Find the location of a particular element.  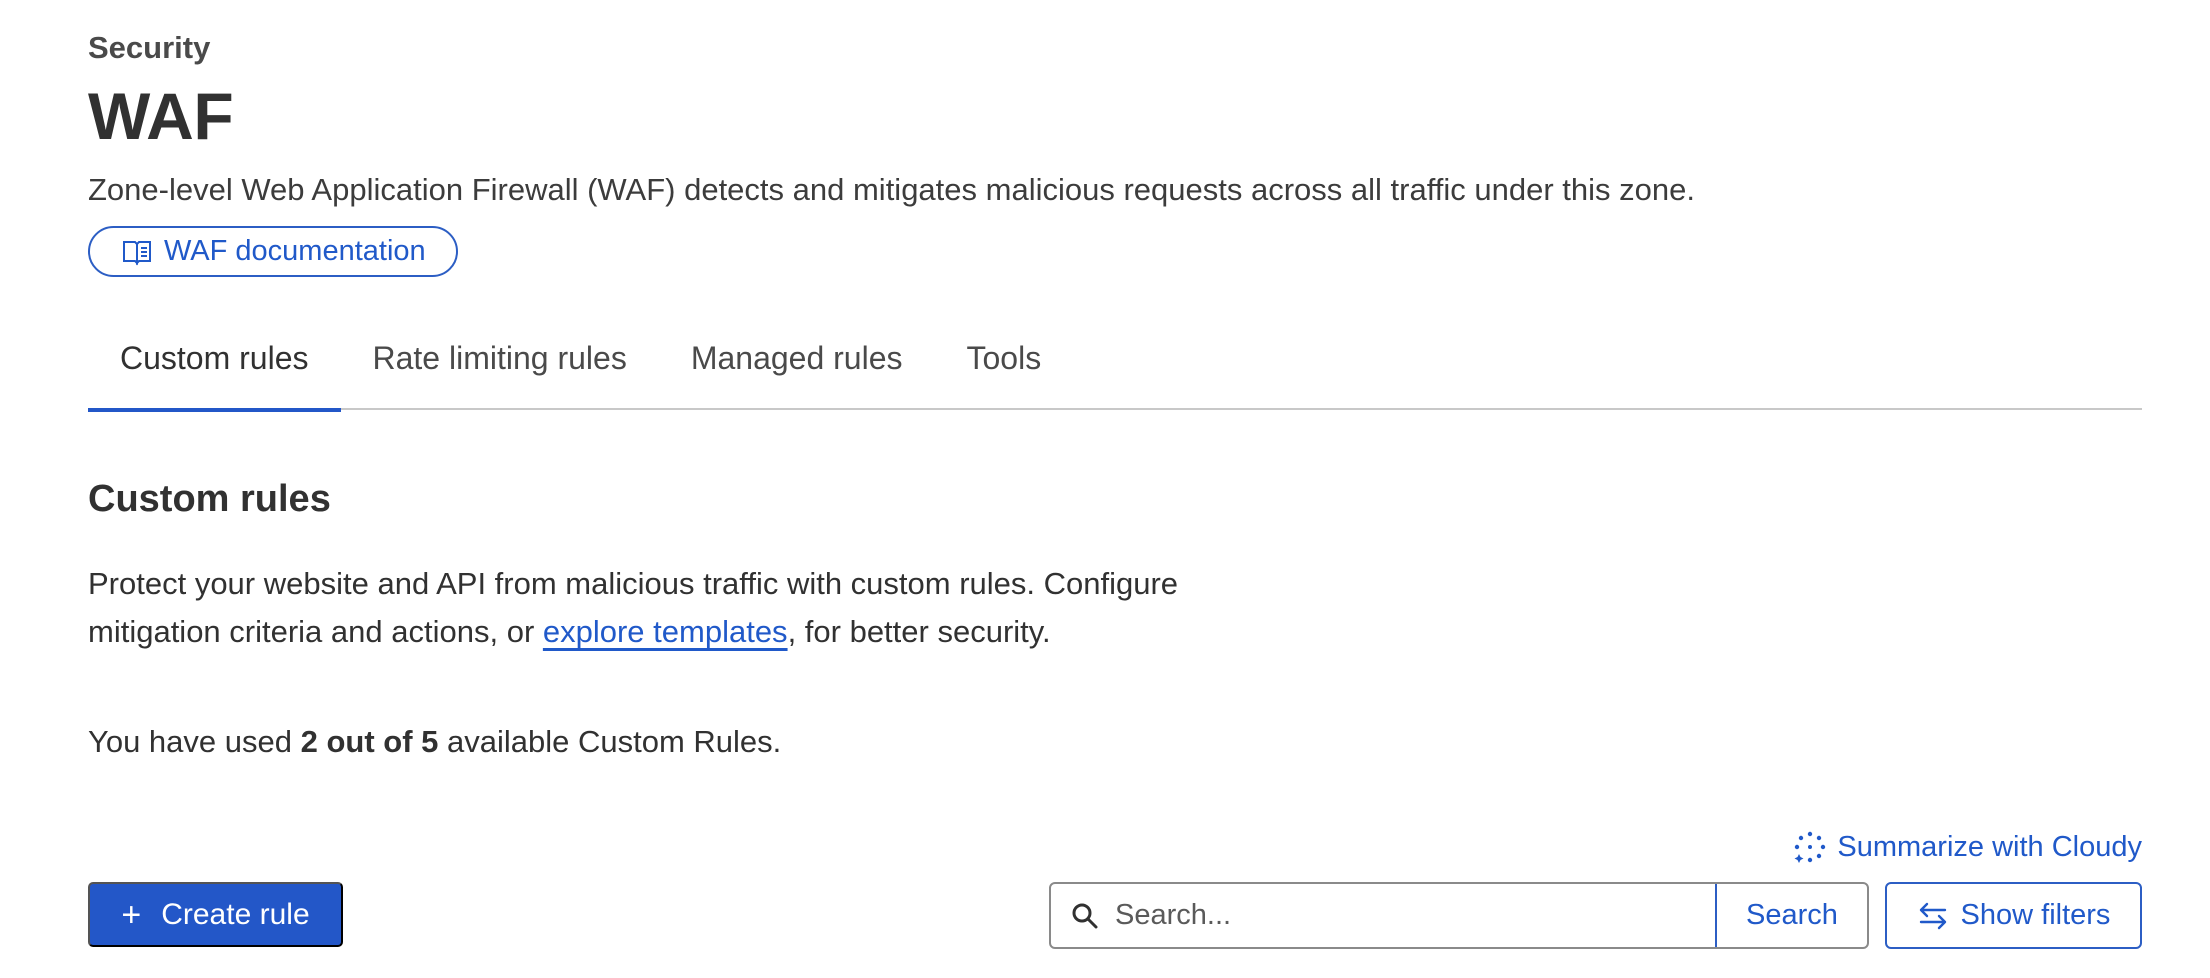

usage-prefix: You have used is located at coordinates (194, 741).